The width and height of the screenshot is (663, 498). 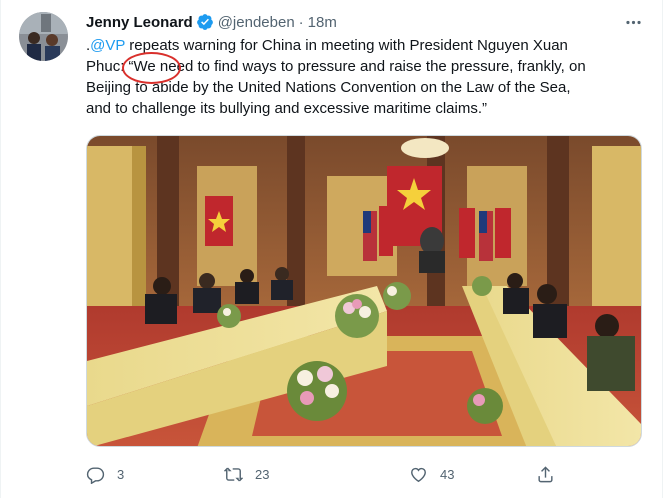 I want to click on like-count: 43, so click(x=447, y=474).